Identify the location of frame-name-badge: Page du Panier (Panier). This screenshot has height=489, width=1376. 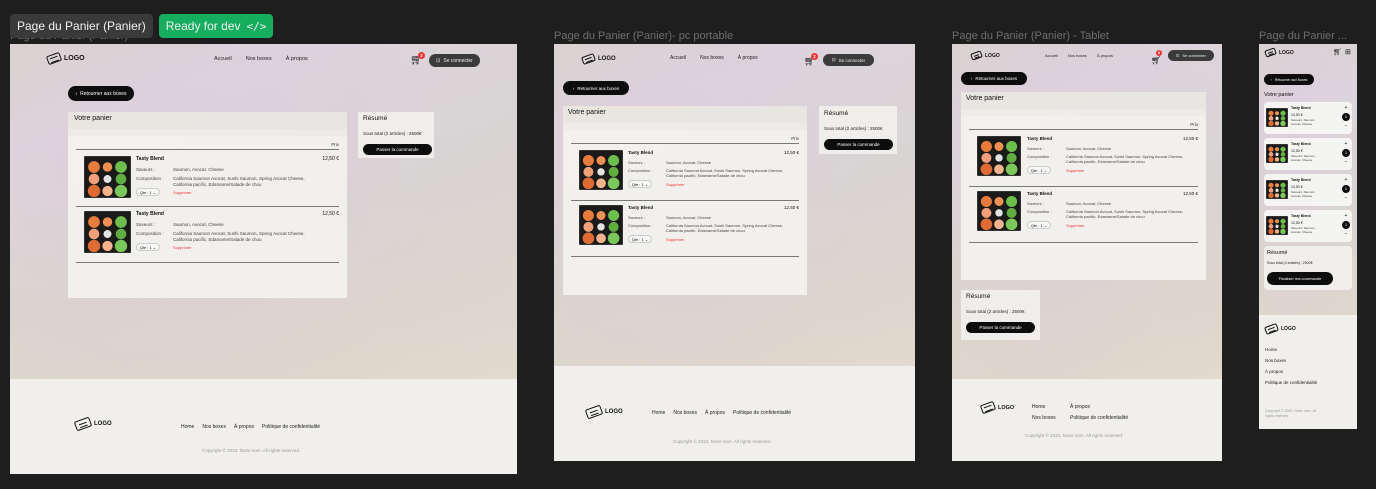
(81, 26).